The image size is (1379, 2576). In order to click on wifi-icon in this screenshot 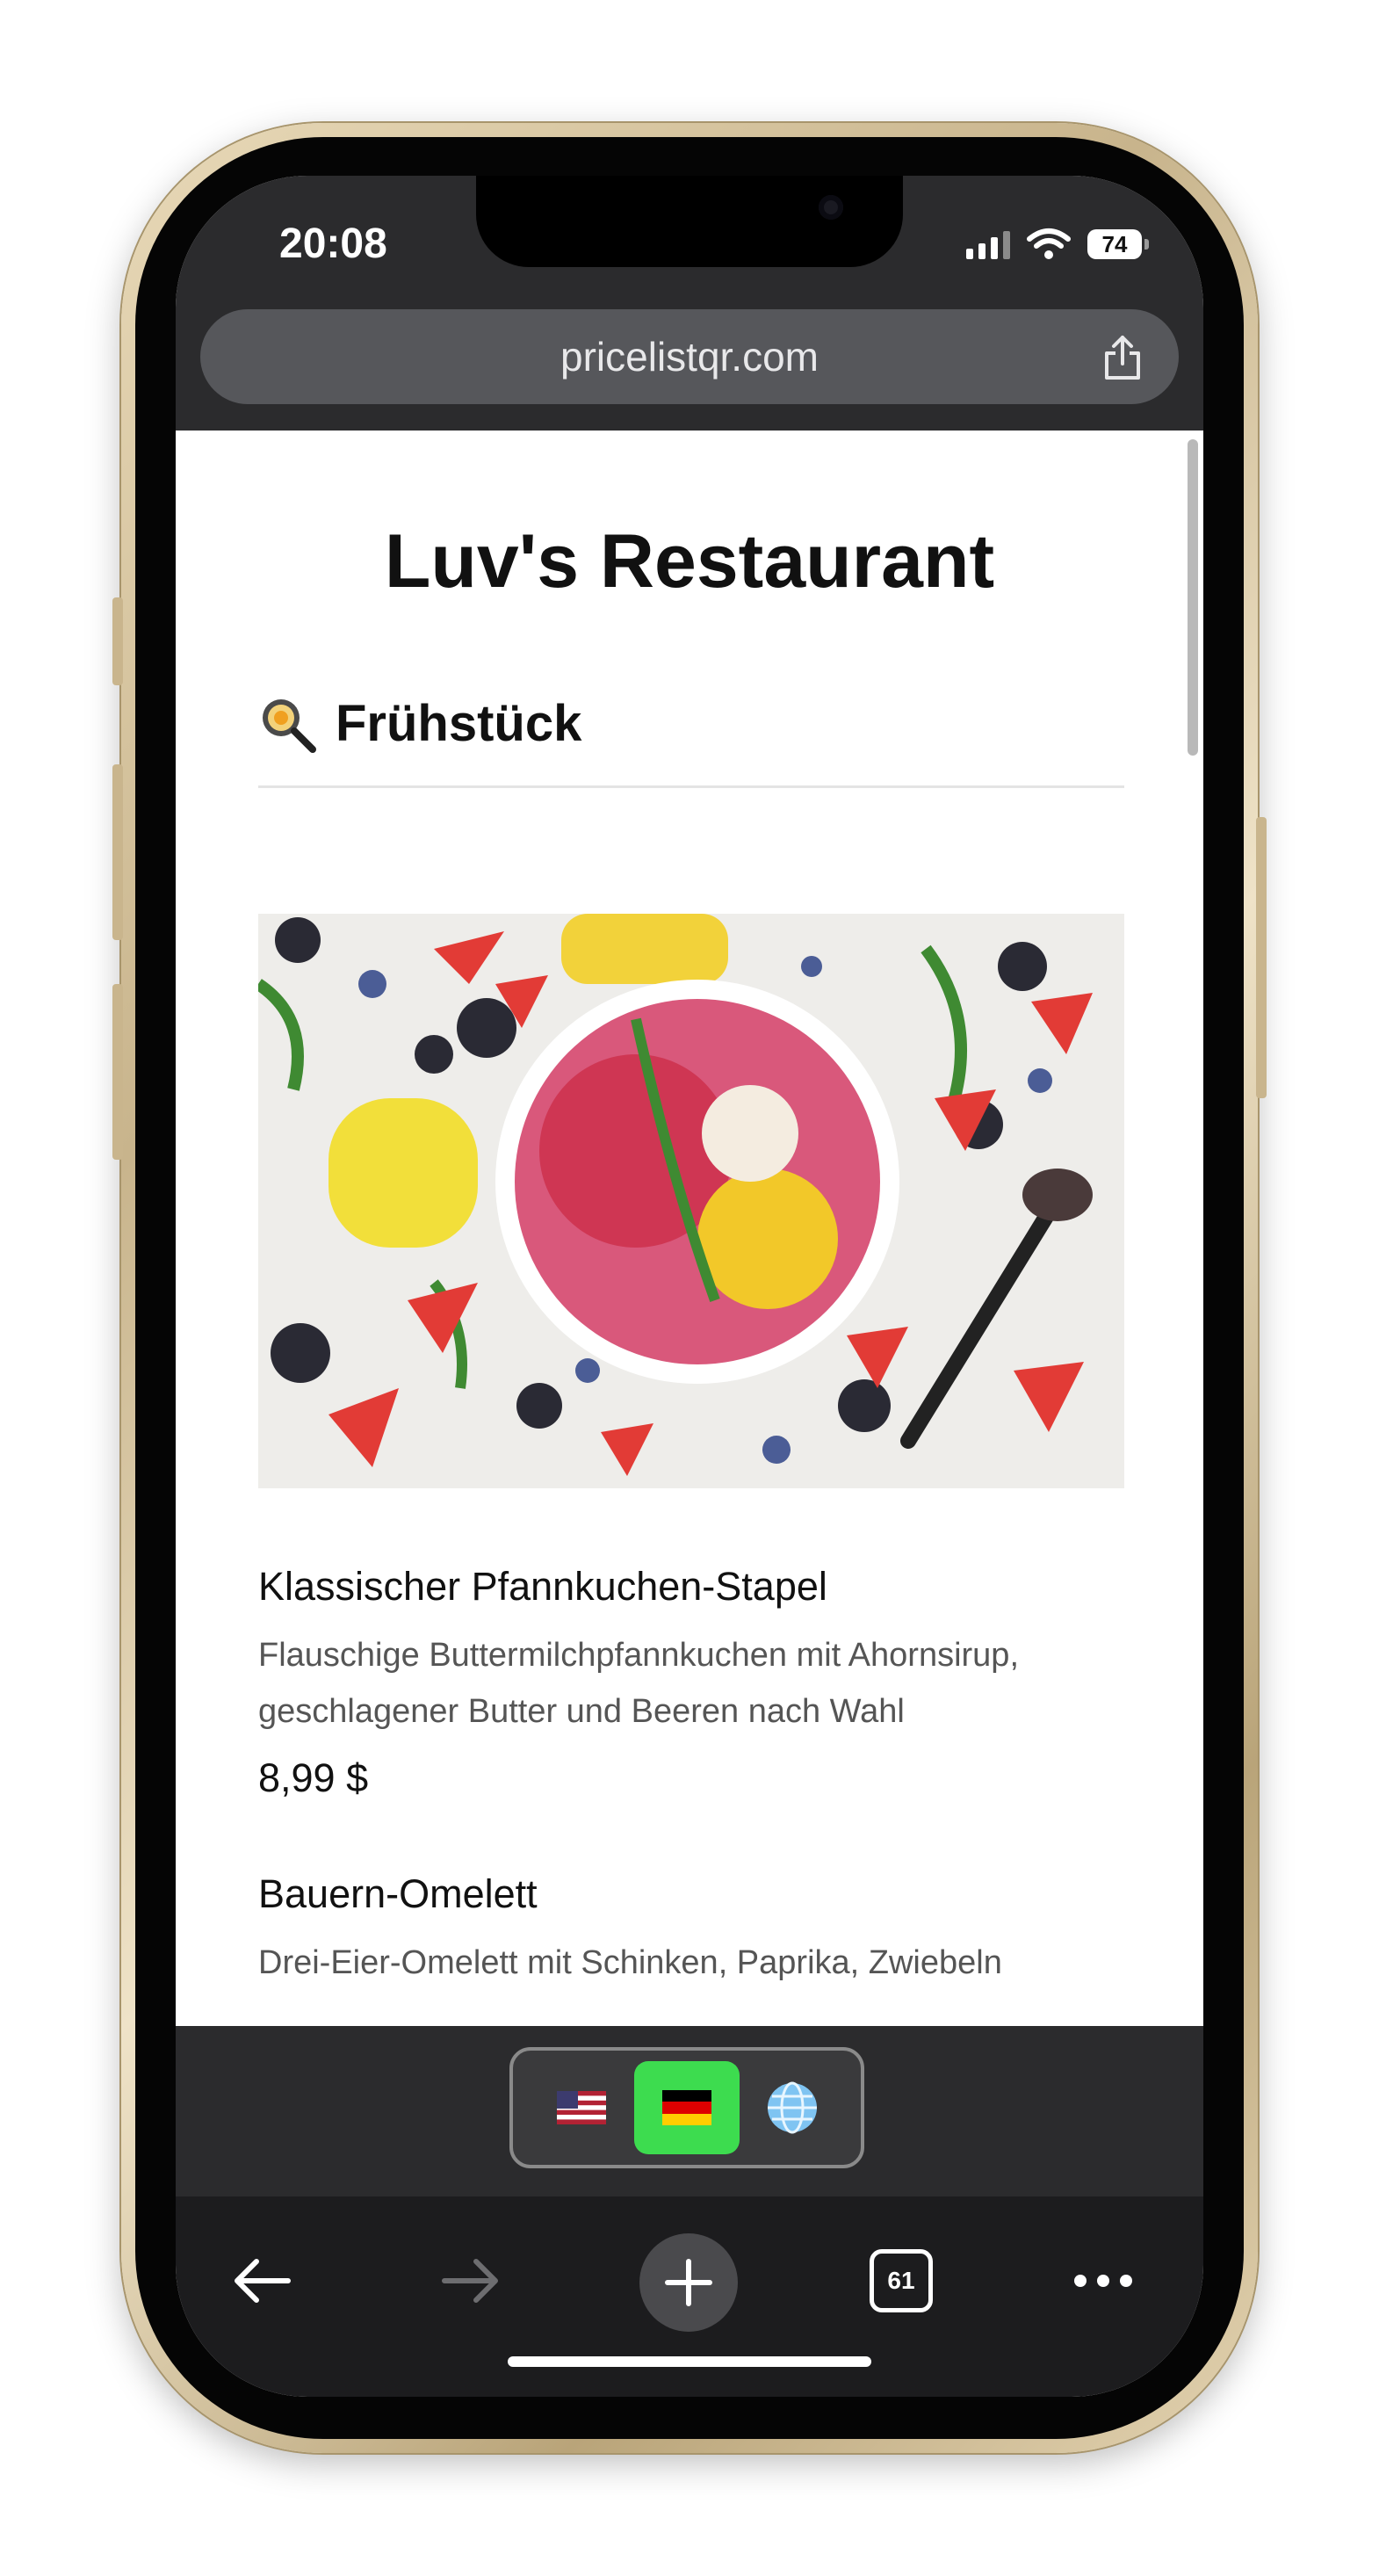, I will do `click(1049, 243)`.